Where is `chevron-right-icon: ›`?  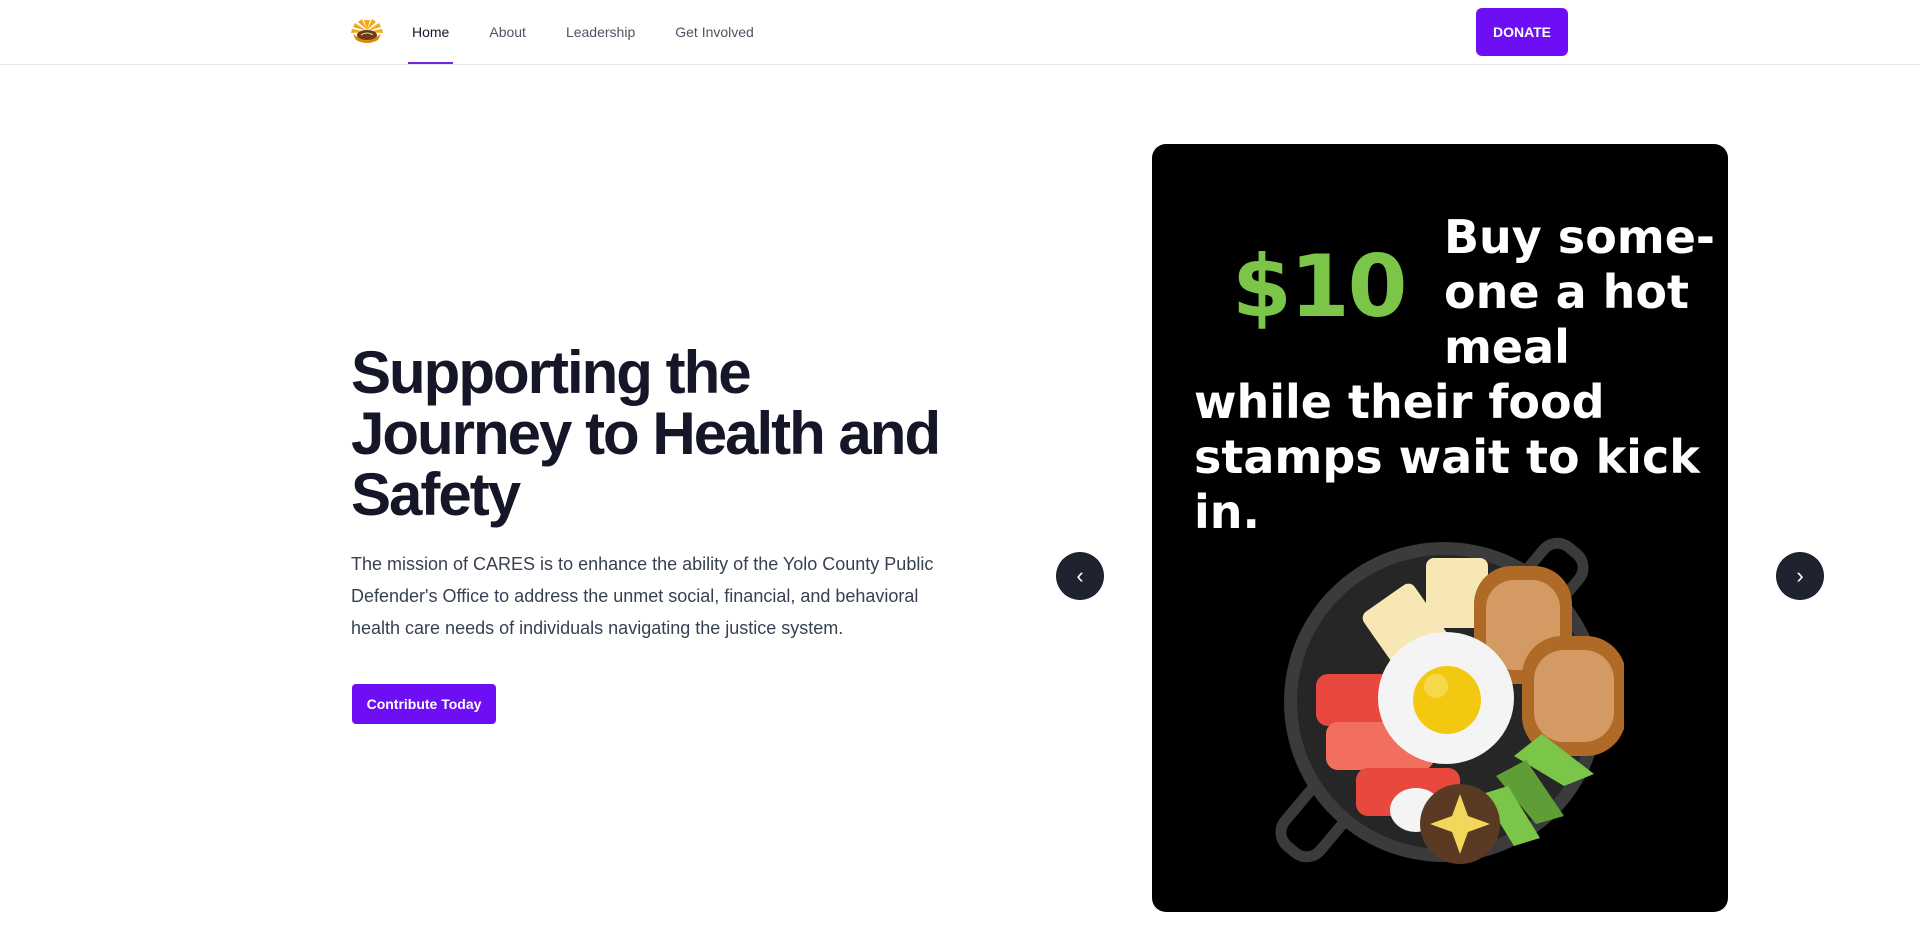 chevron-right-icon: › is located at coordinates (1800, 575).